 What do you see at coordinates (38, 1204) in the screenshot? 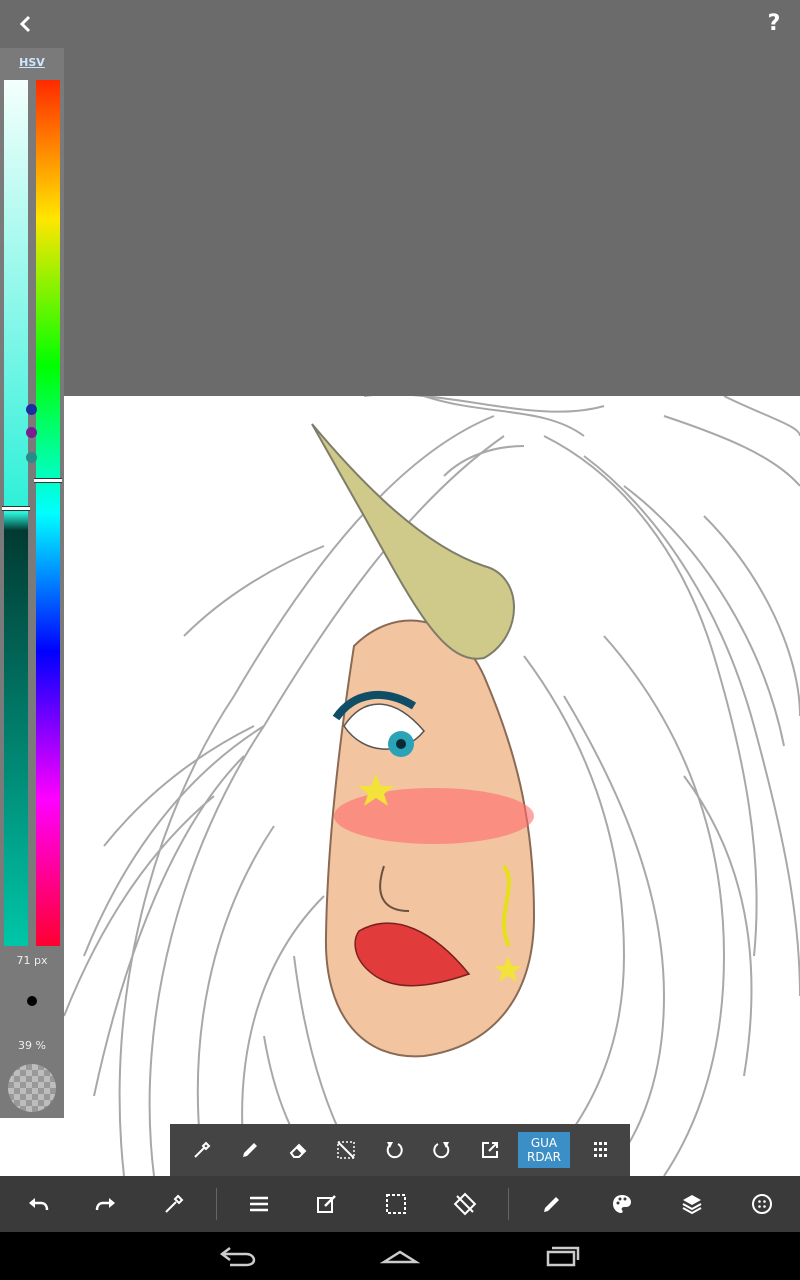
I see `undo-icon` at bounding box center [38, 1204].